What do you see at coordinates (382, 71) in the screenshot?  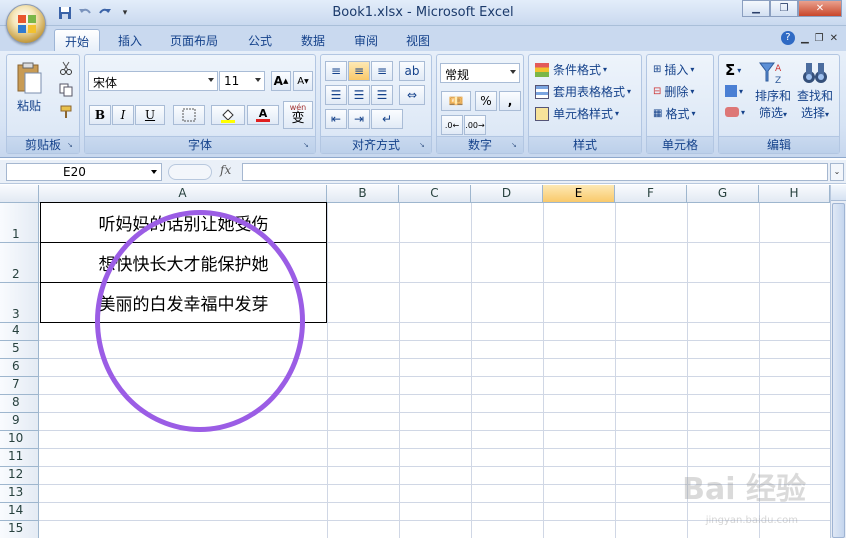 I see `align-bottom-button: ≡` at bounding box center [382, 71].